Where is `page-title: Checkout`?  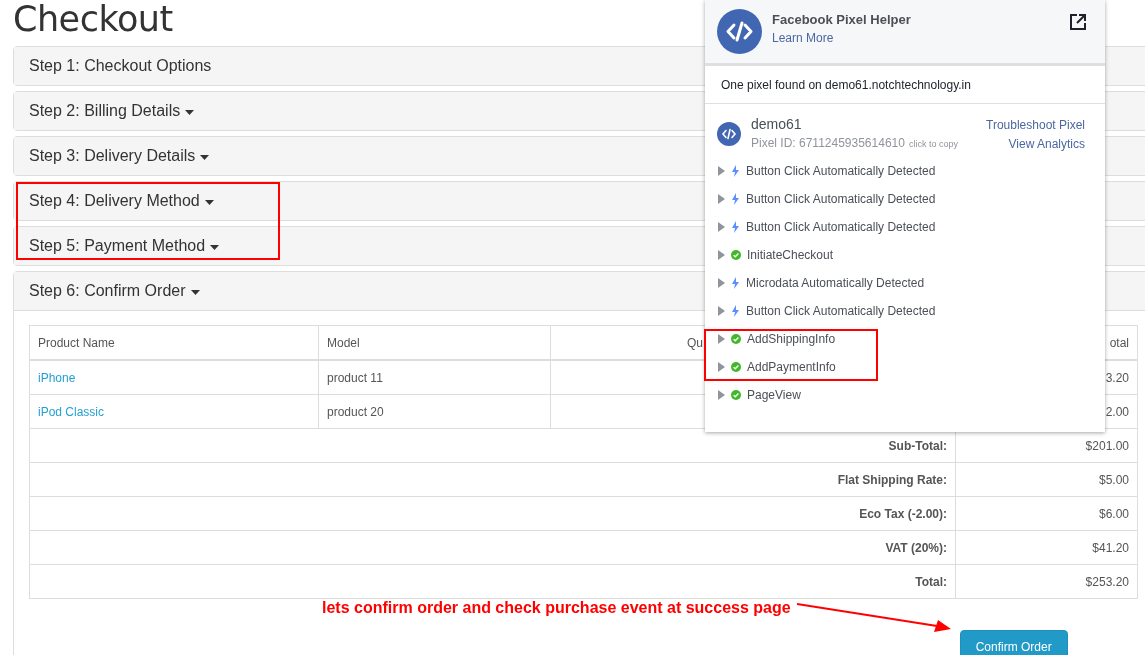
page-title: Checkout is located at coordinates (93, 20).